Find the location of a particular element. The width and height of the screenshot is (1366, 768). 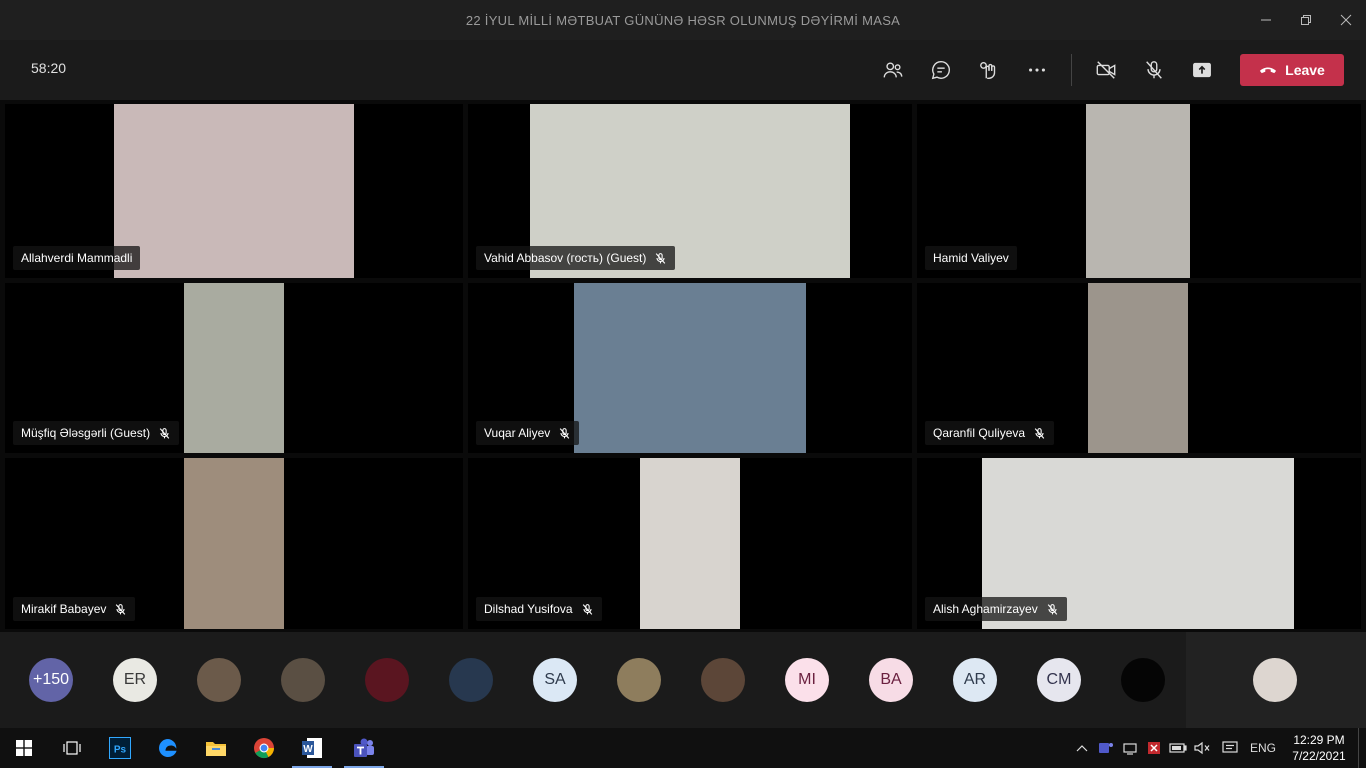

photoshop-label: Ps is located at coordinates (120, 750).